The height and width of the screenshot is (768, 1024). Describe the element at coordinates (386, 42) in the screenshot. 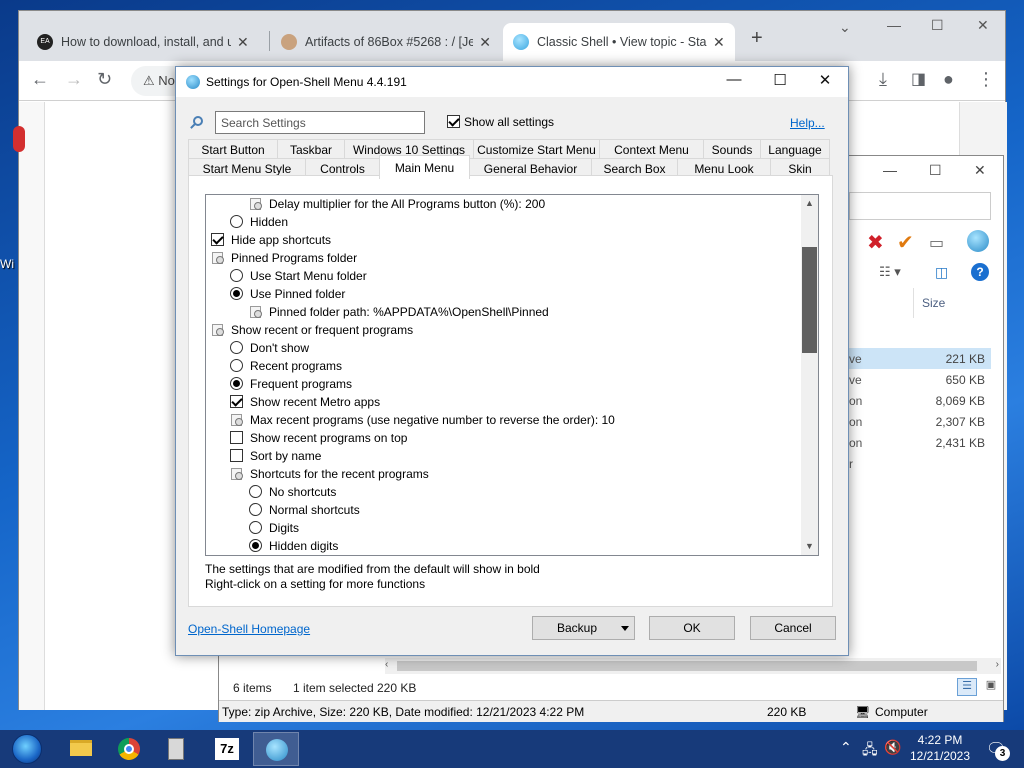

I see `browser-tab-2: Artifacts of 86Box #5268 : / [Jenk ✕` at that location.